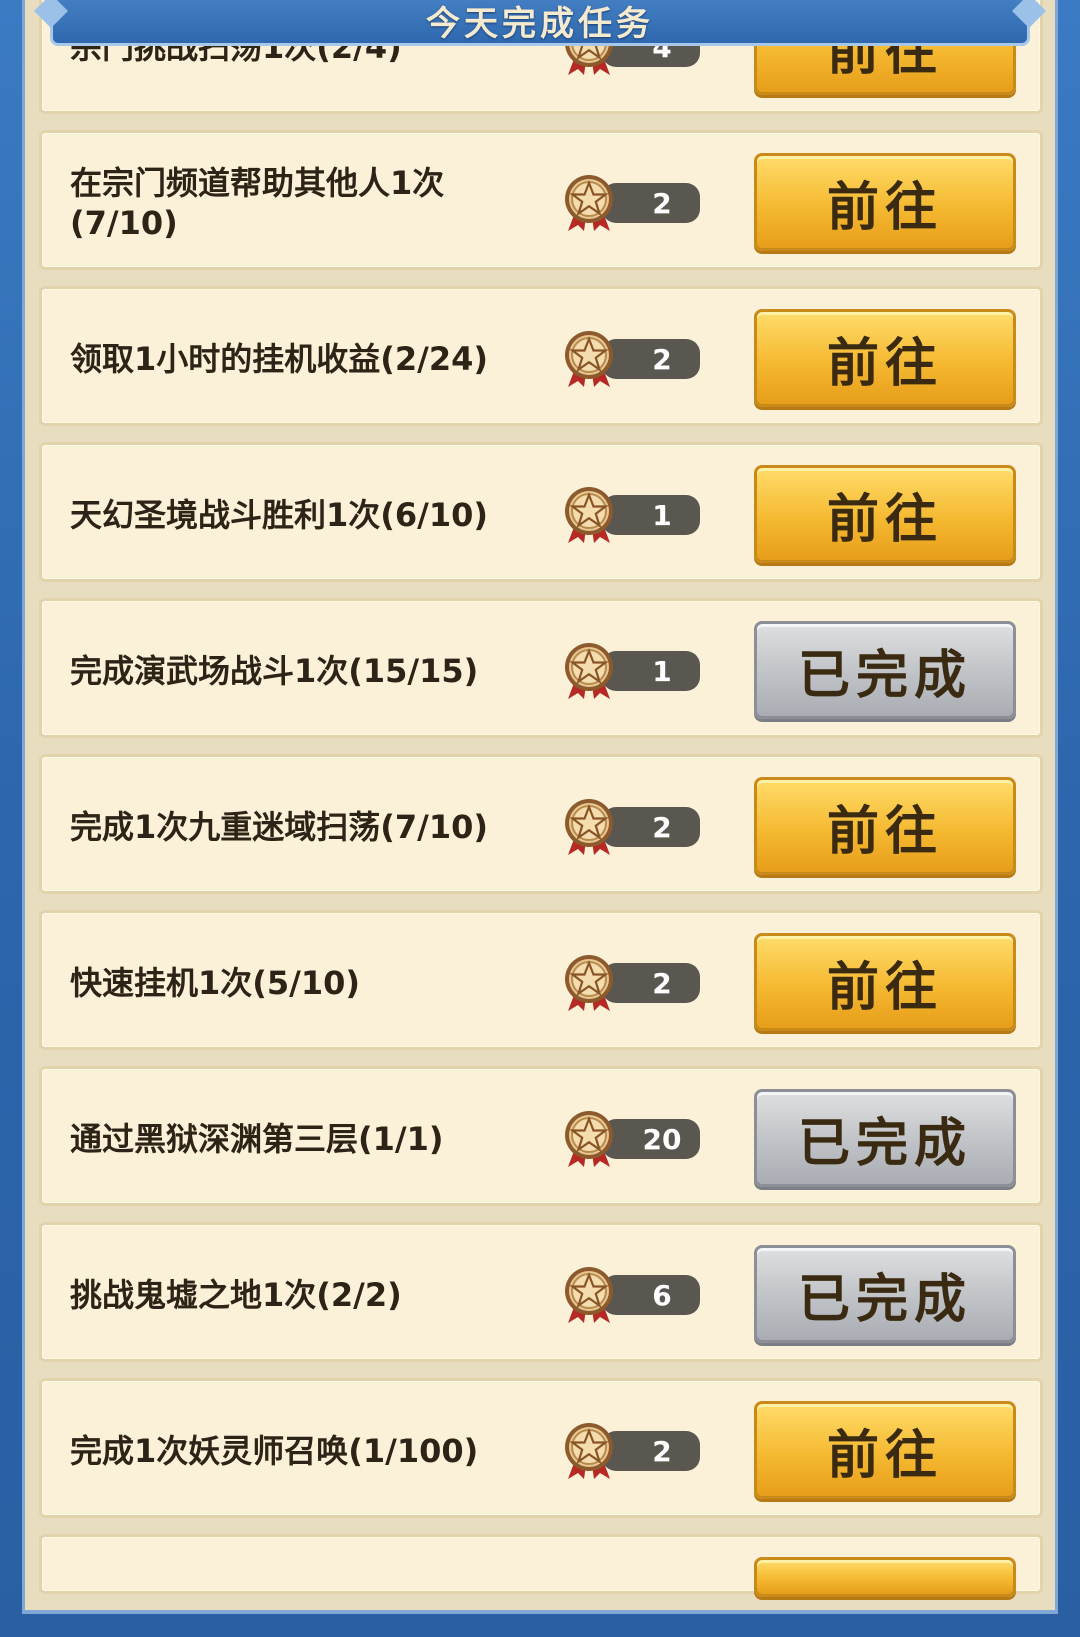  Describe the element at coordinates (885, 1577) in the screenshot. I see `go-button` at that location.